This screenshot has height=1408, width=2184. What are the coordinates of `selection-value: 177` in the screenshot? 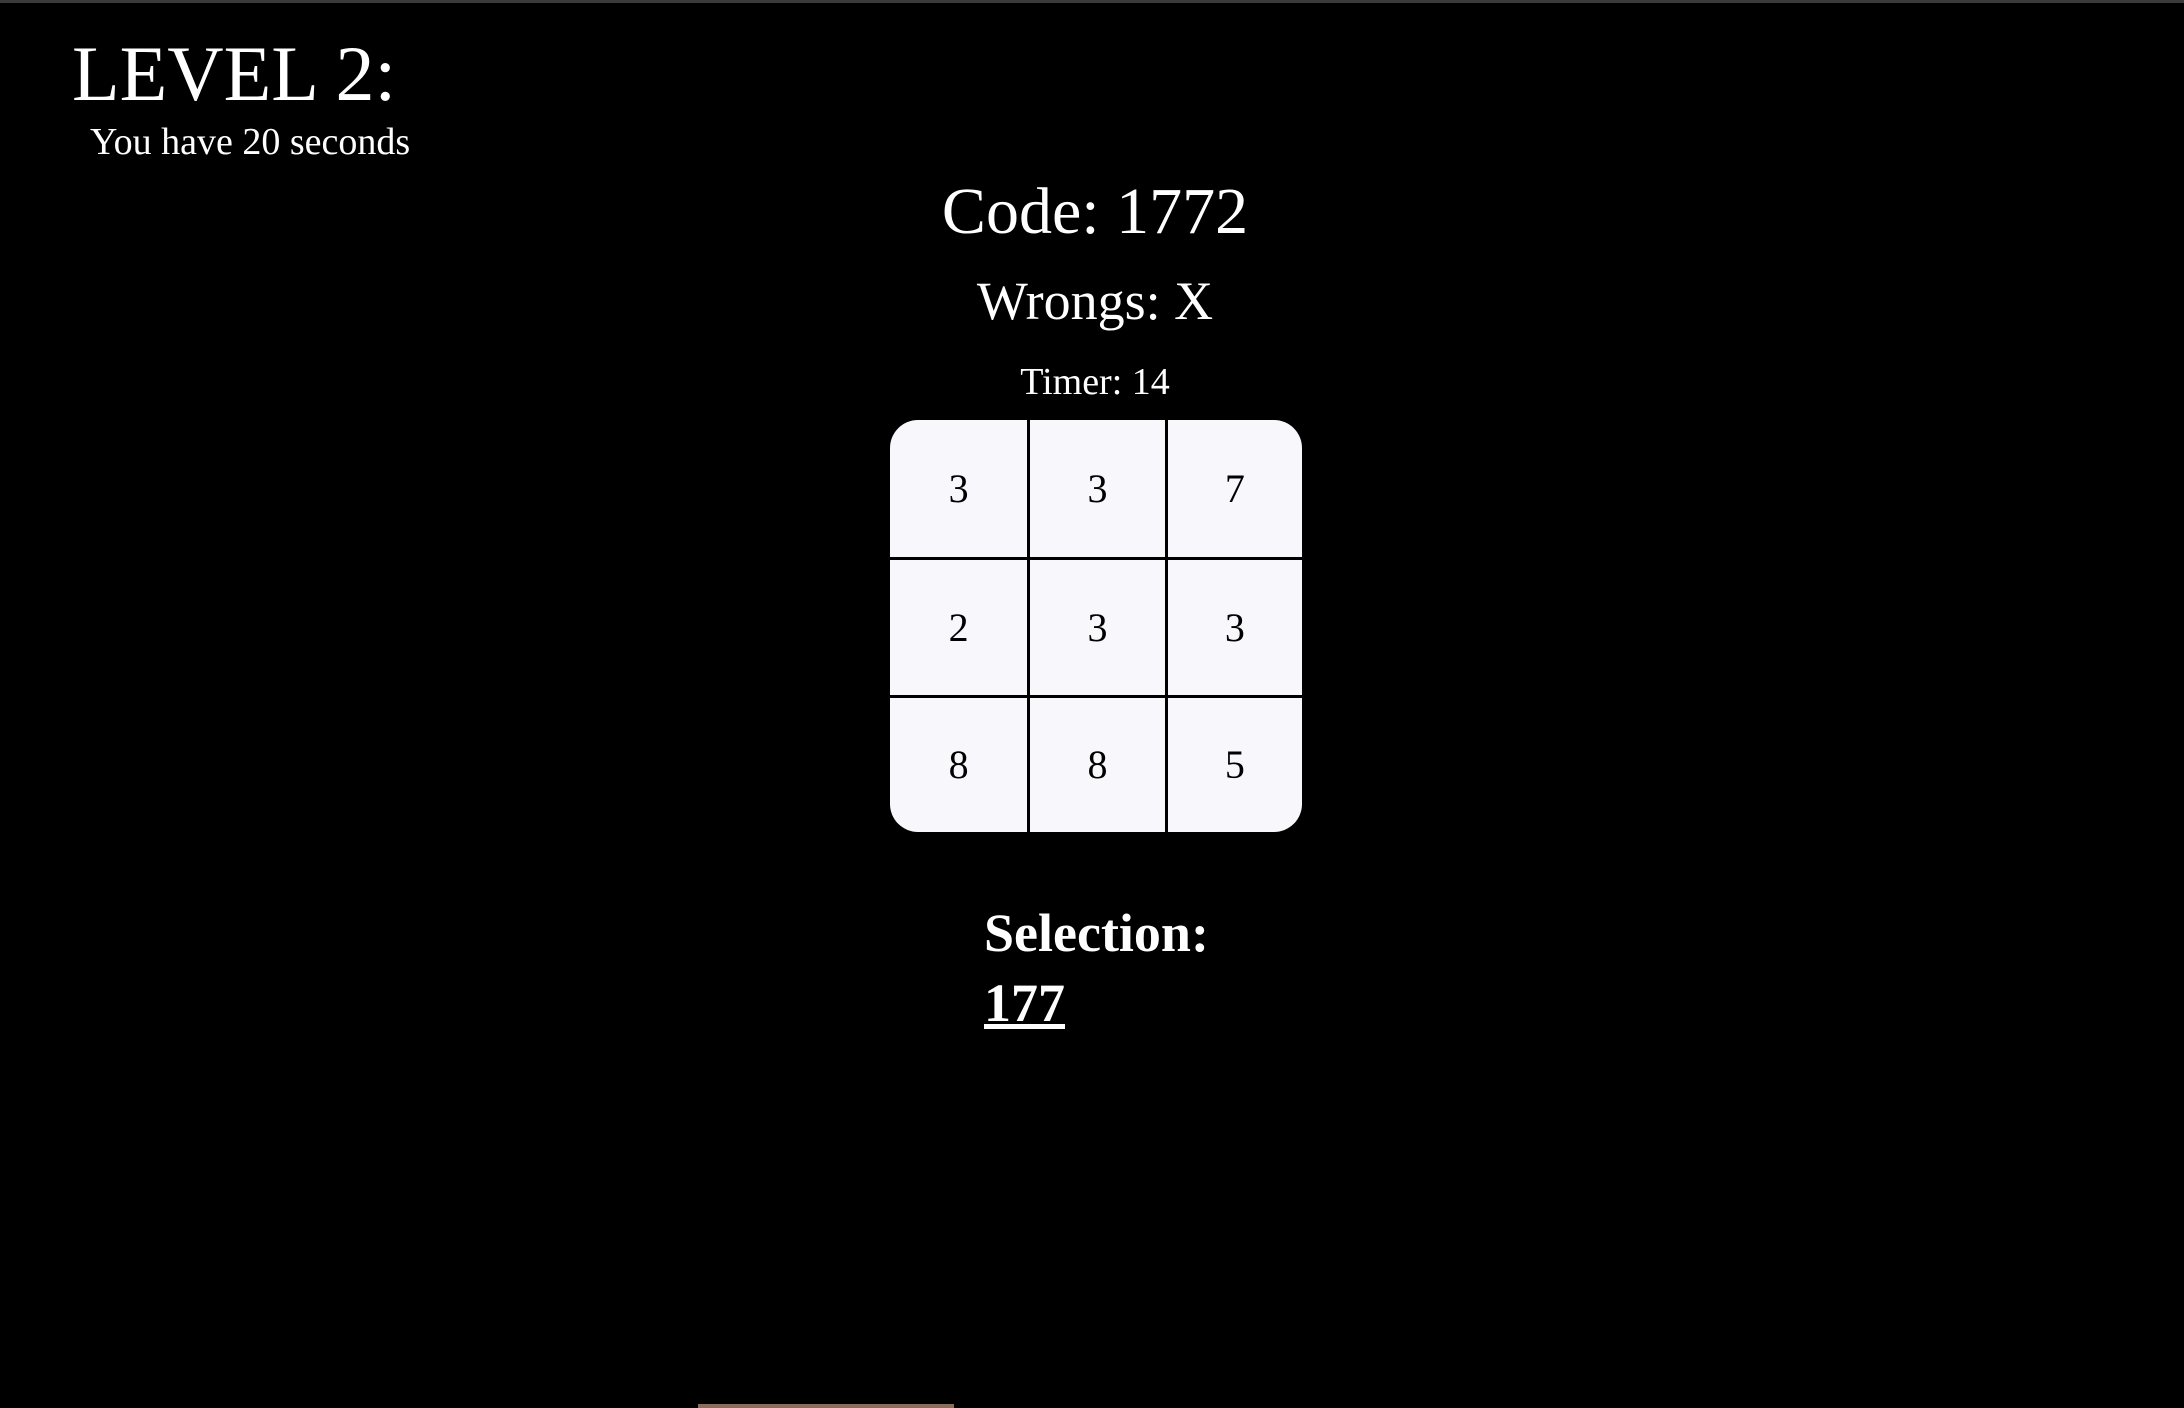 It's located at (1024, 1003).